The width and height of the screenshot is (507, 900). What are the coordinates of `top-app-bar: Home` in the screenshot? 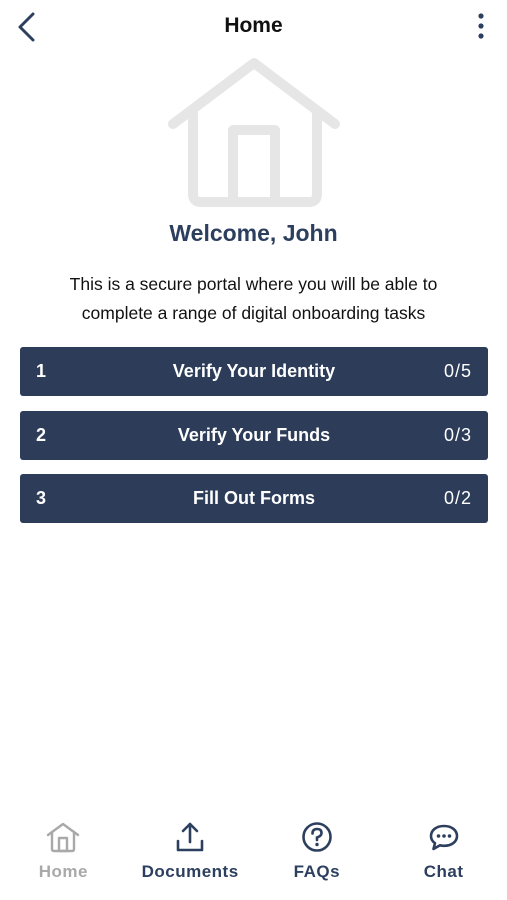 It's located at (253, 28).